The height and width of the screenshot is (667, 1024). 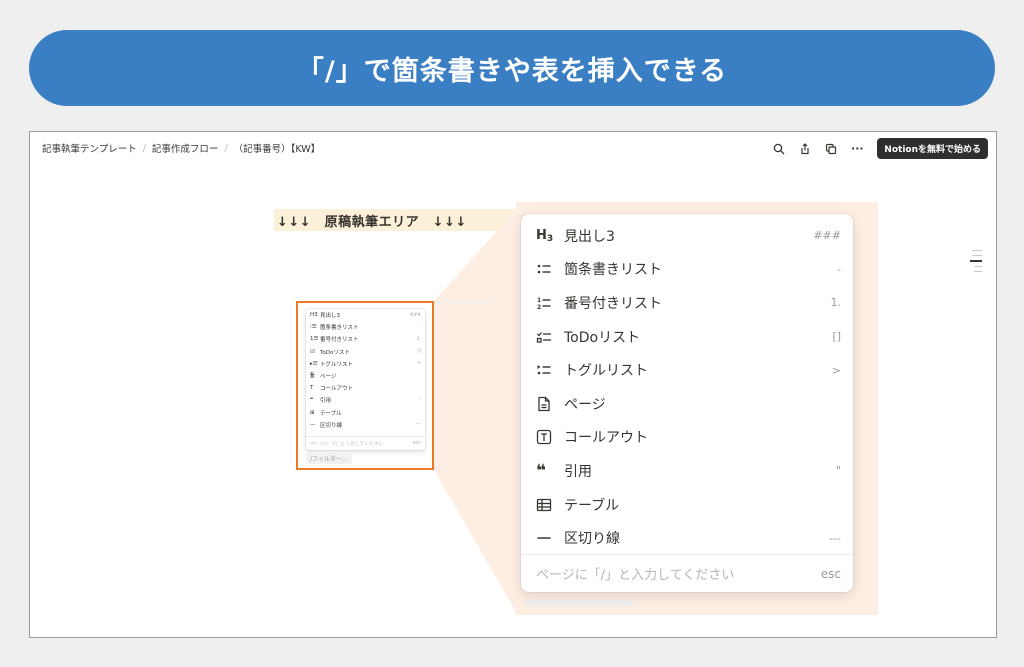 I want to click on thumb-shortcut: >, so click(x=419, y=364).